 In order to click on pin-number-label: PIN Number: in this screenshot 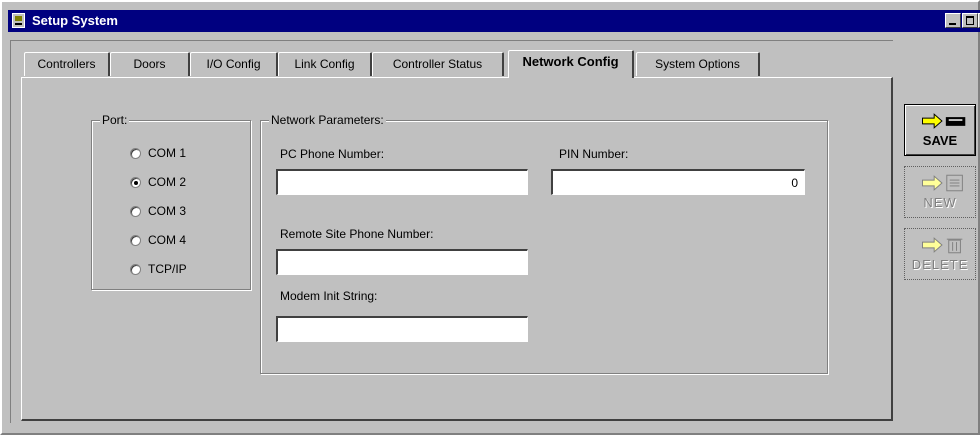, I will do `click(594, 154)`.